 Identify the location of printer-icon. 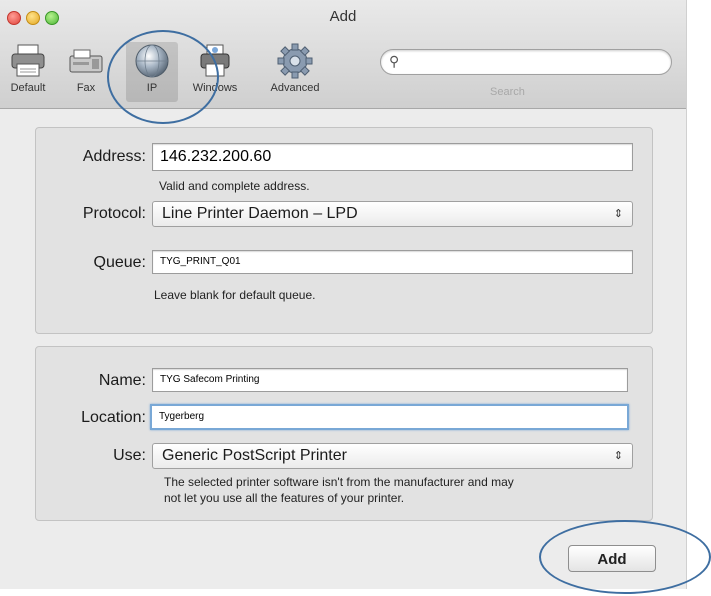
(28, 60).